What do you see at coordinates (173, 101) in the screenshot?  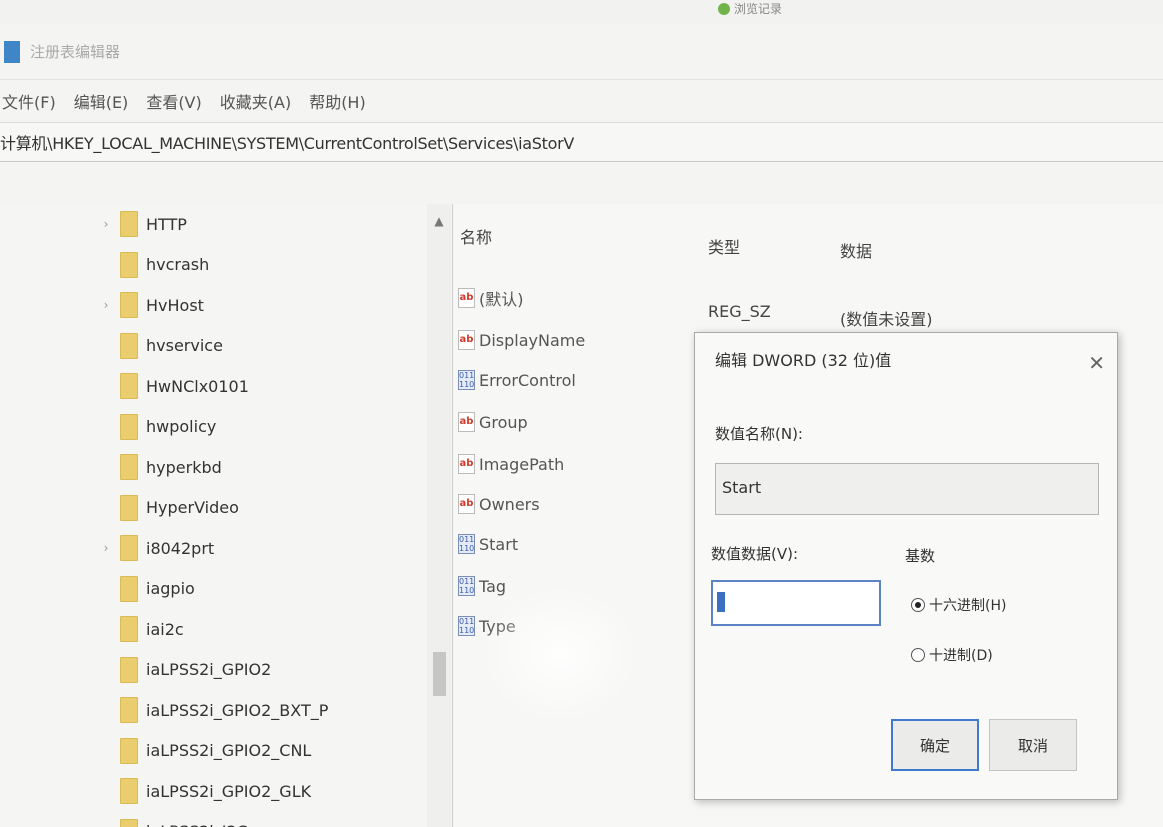 I see `menu-view: 查看(V)` at bounding box center [173, 101].